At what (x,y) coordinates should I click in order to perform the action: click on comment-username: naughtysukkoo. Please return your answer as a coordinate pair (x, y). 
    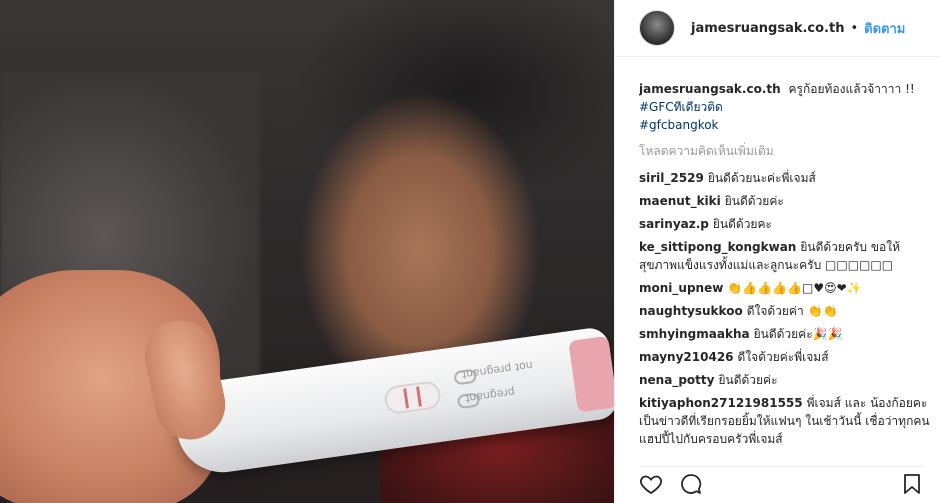
    Looking at the image, I should click on (691, 311).